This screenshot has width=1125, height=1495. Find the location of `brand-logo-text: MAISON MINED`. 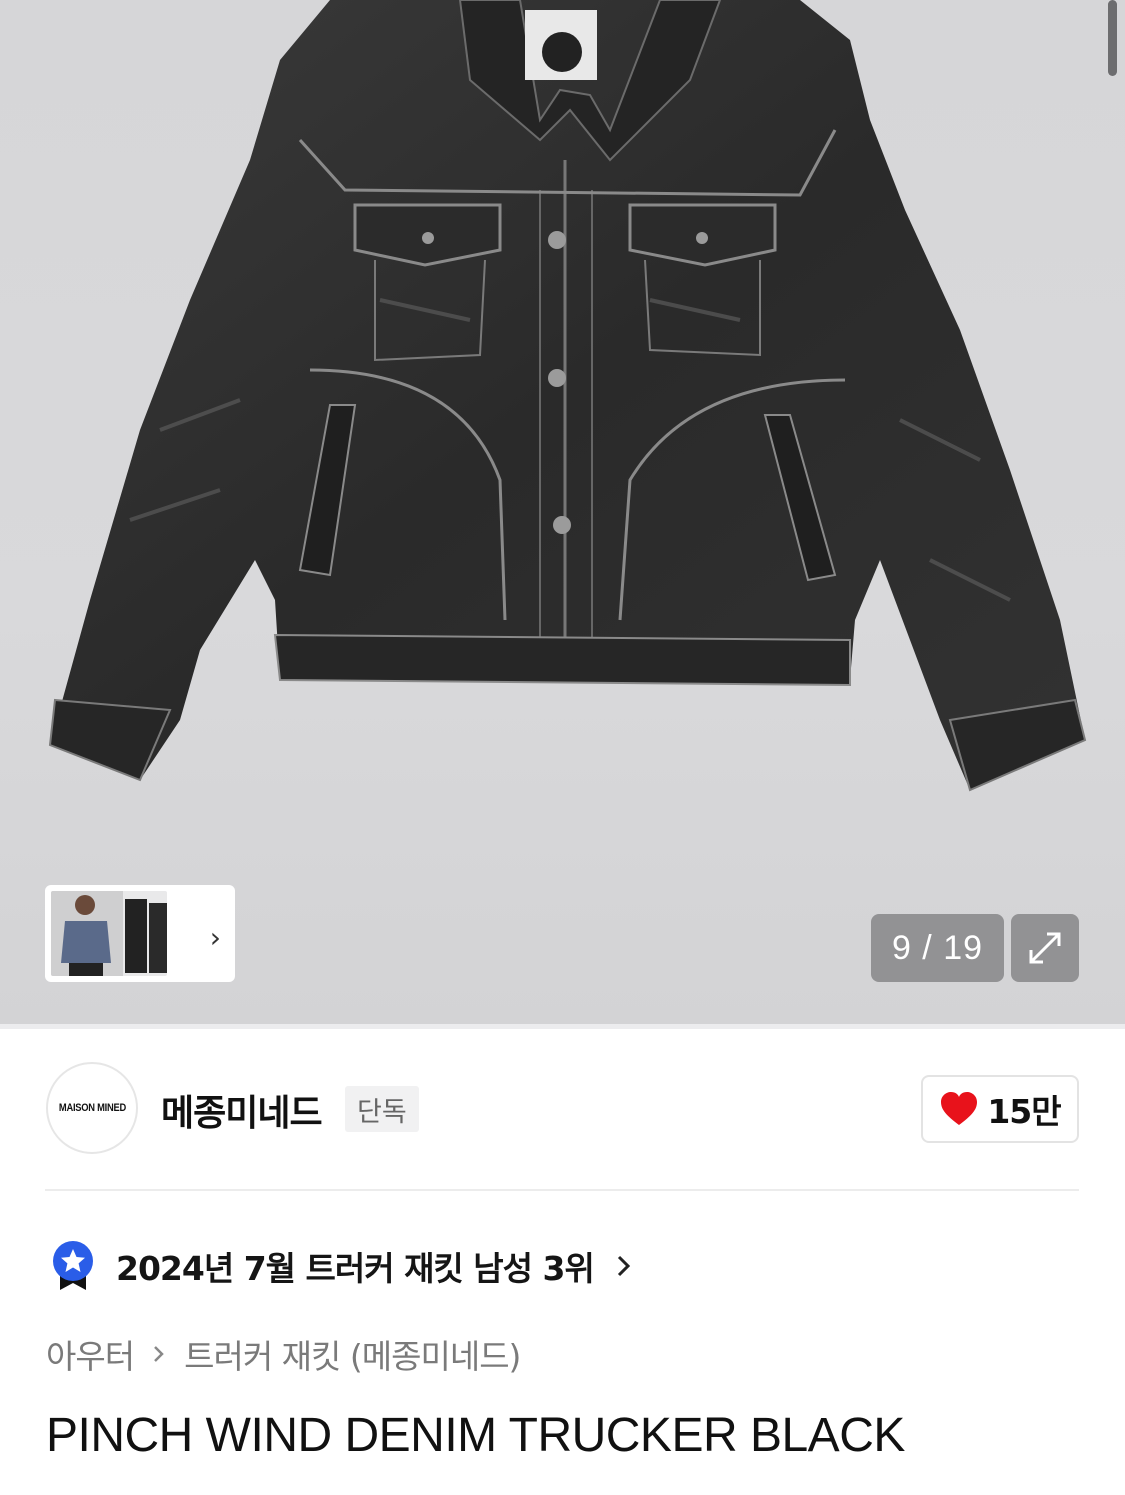

brand-logo-text: MAISON MINED is located at coordinates (92, 1108).